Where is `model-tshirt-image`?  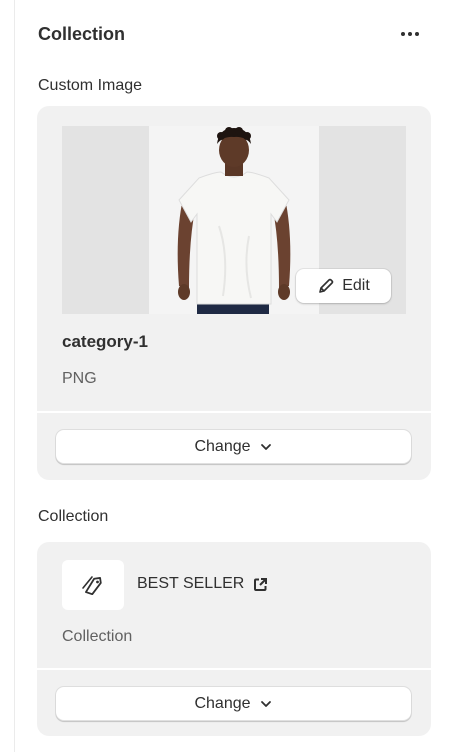
model-tshirt-image is located at coordinates (234, 220).